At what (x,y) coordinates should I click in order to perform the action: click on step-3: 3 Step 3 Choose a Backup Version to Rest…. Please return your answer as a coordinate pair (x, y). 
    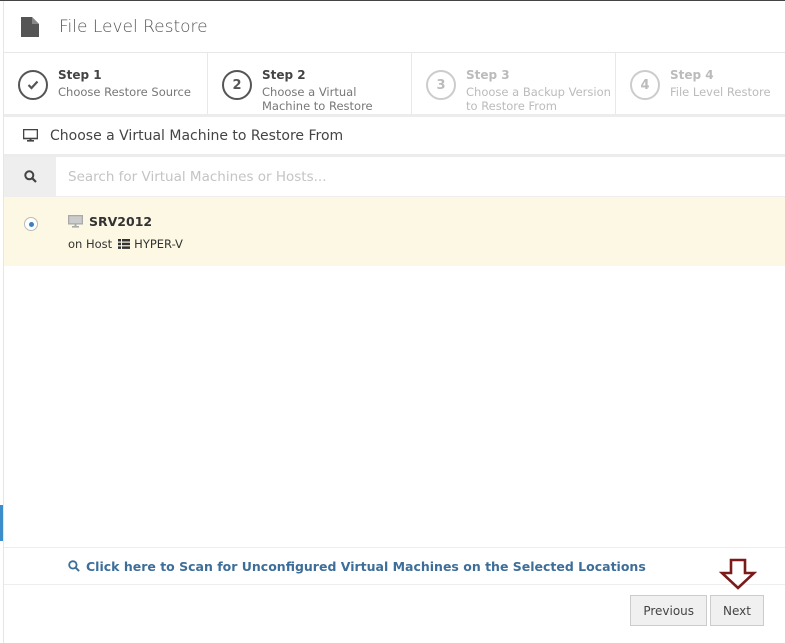
    Looking at the image, I should click on (514, 83).